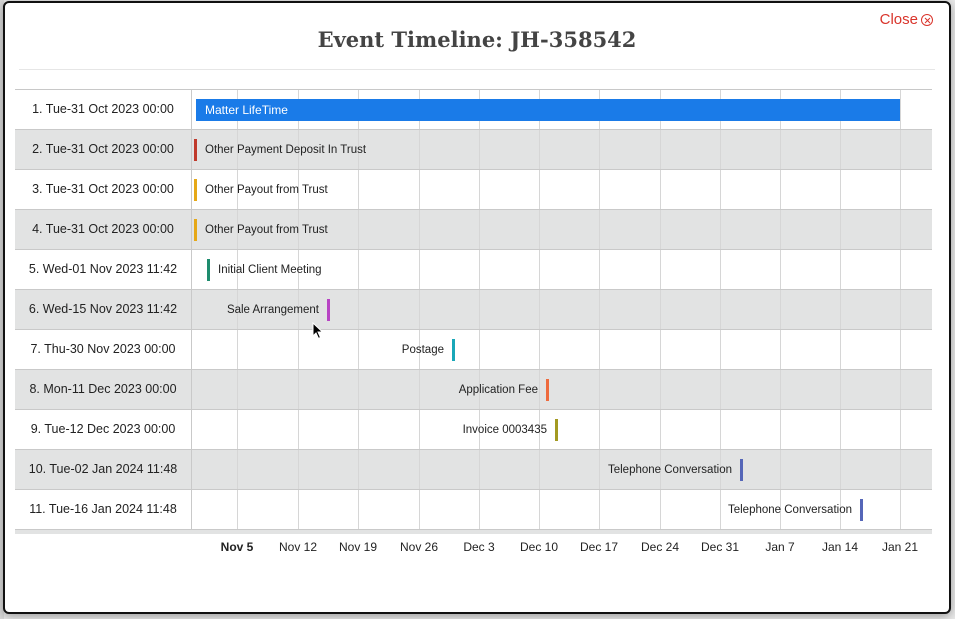  I want to click on event-name-label: Initial Client Meeting, so click(270, 270).